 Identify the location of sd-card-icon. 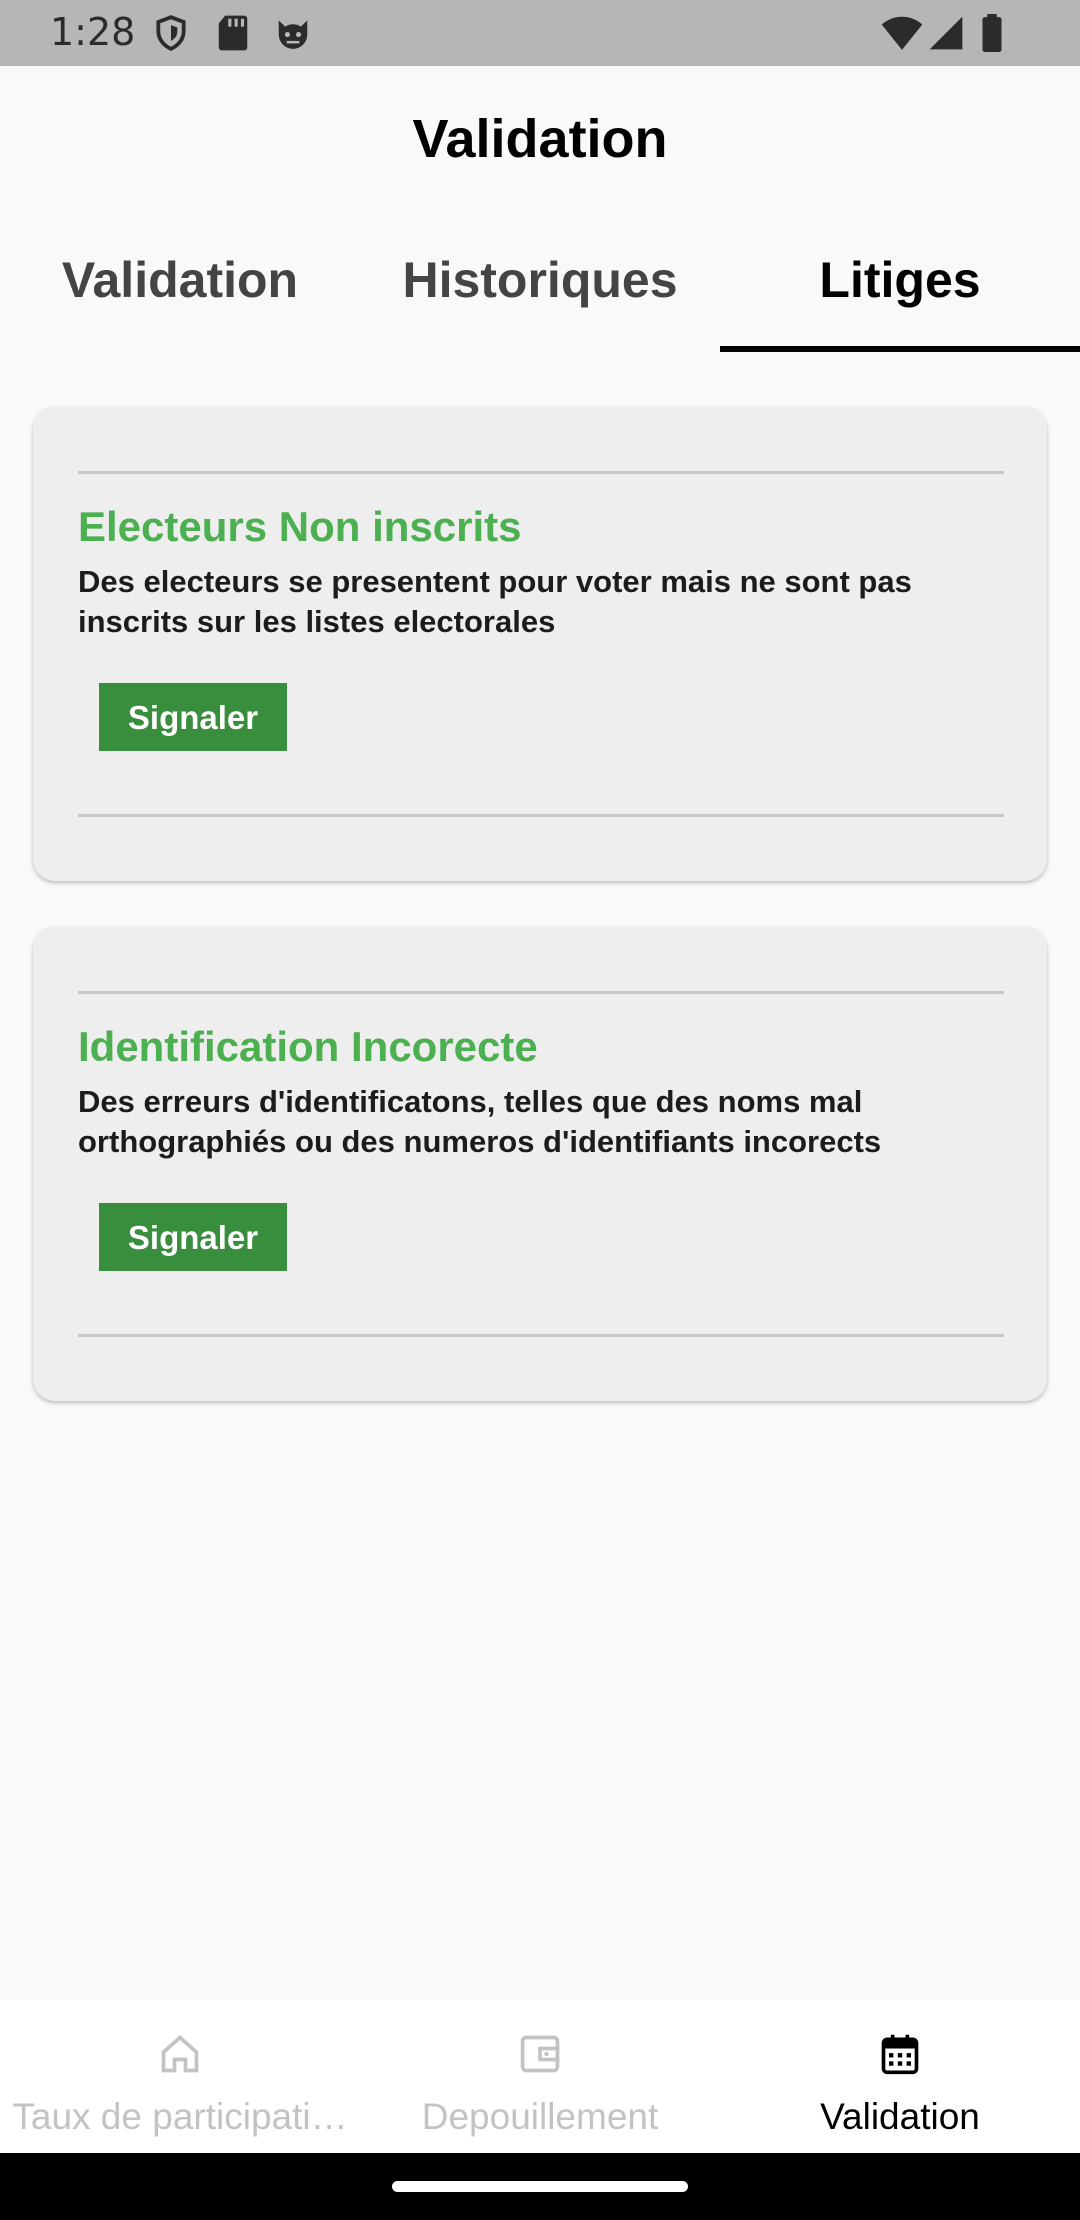
(233, 35).